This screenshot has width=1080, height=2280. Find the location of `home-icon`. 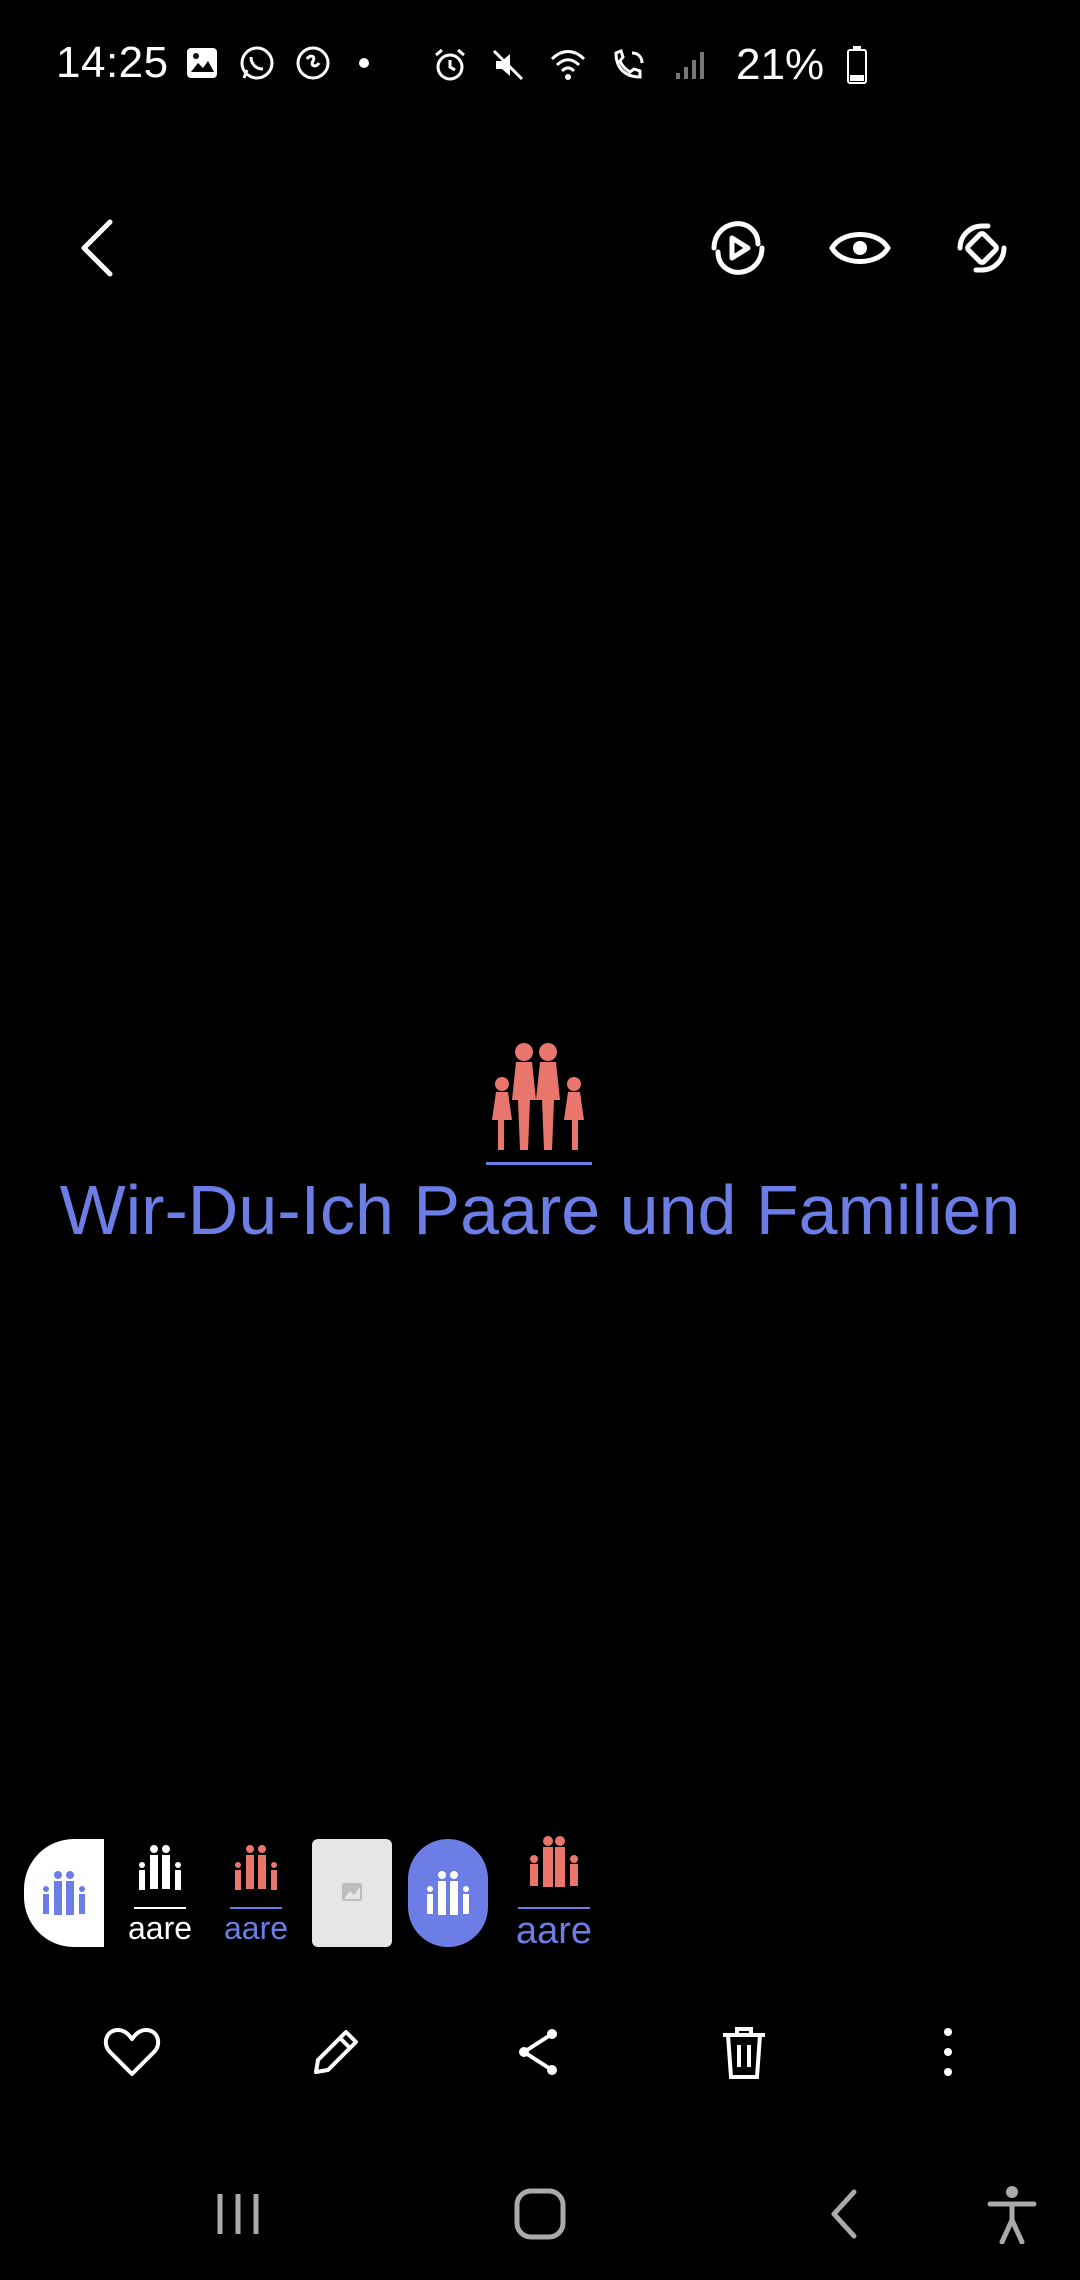

home-icon is located at coordinates (540, 2214).